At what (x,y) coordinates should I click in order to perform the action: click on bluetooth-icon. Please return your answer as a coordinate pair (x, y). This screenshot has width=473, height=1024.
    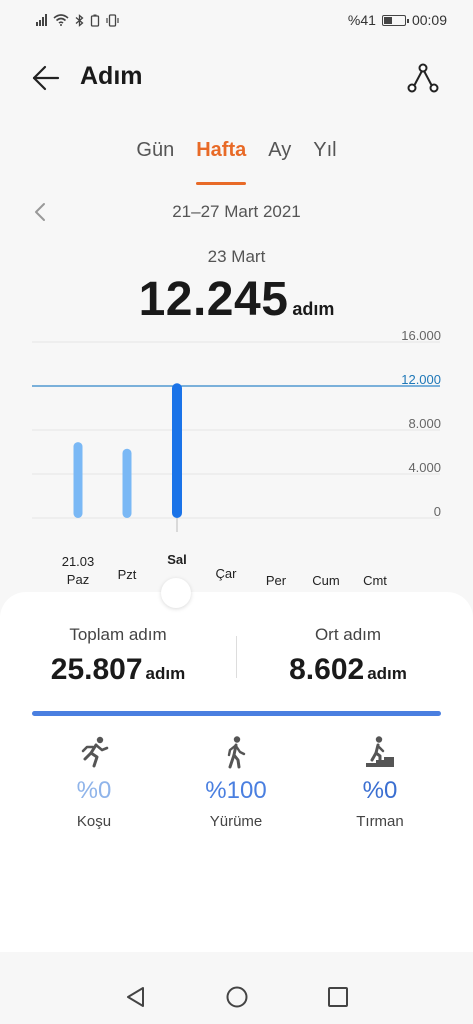
    Looking at the image, I should click on (79, 20).